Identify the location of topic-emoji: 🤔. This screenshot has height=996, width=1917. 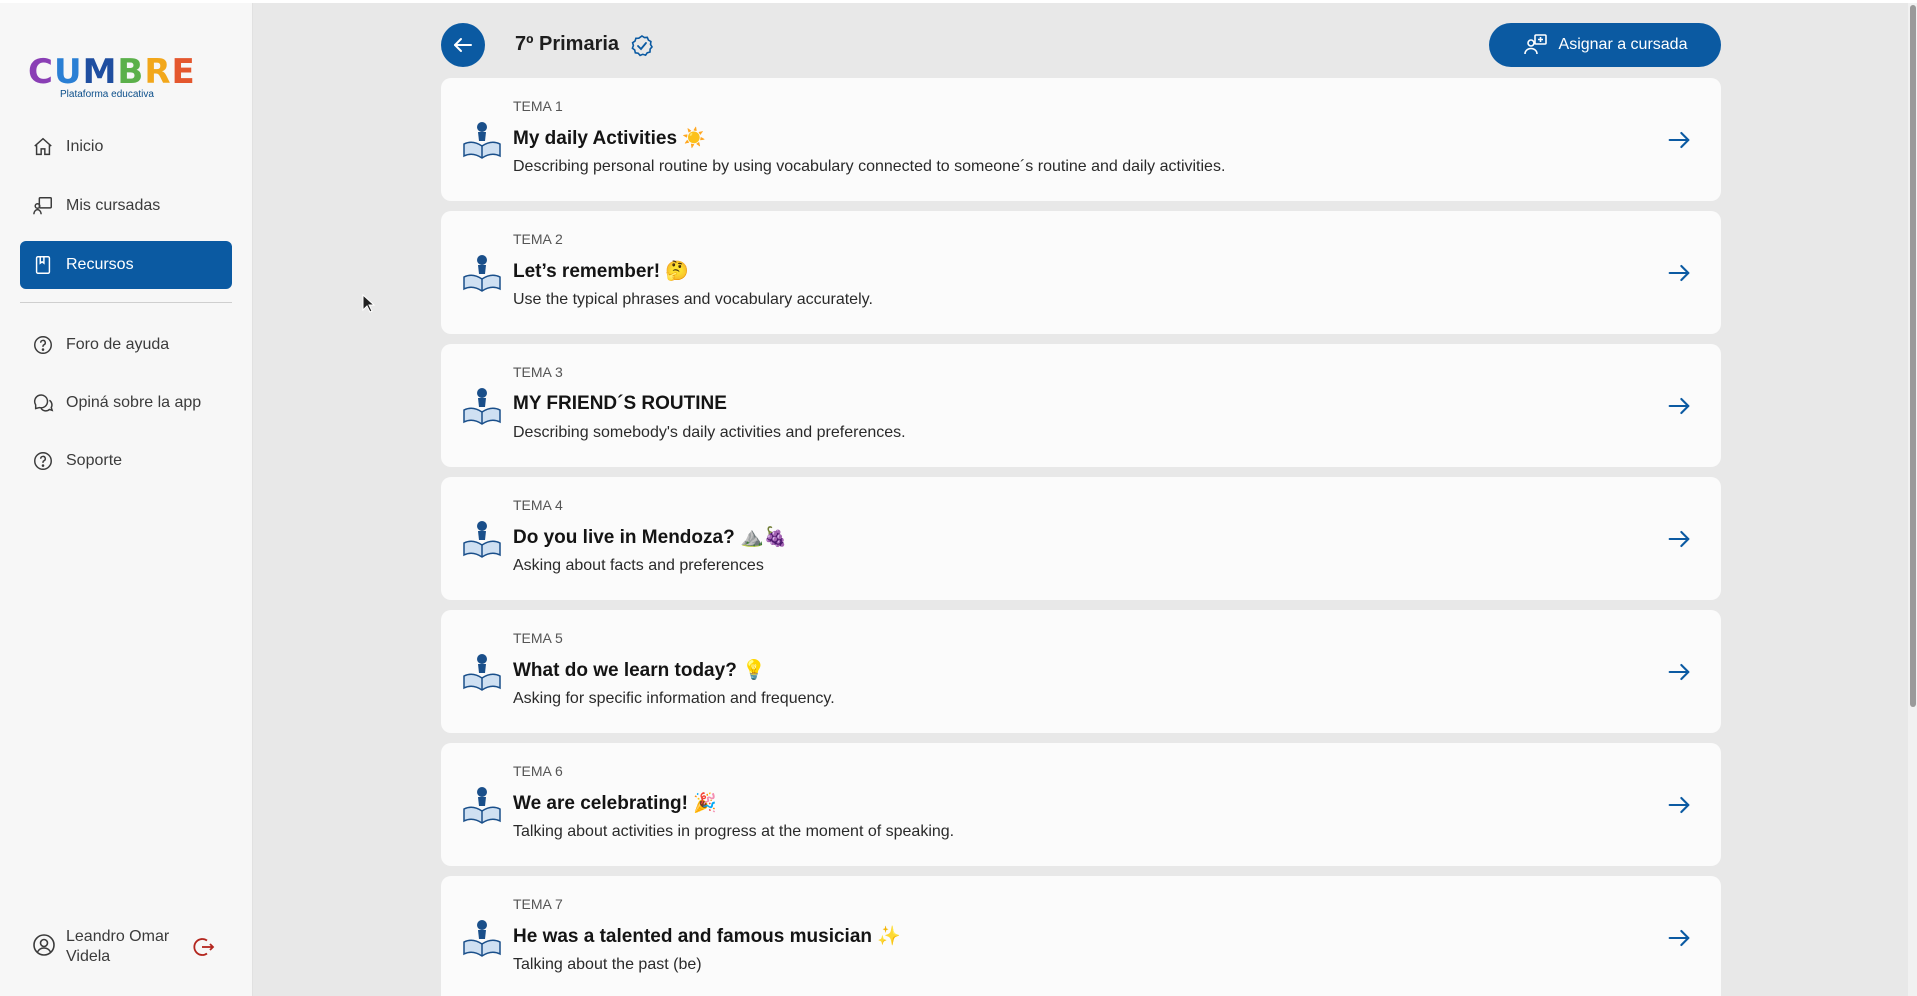
(677, 271).